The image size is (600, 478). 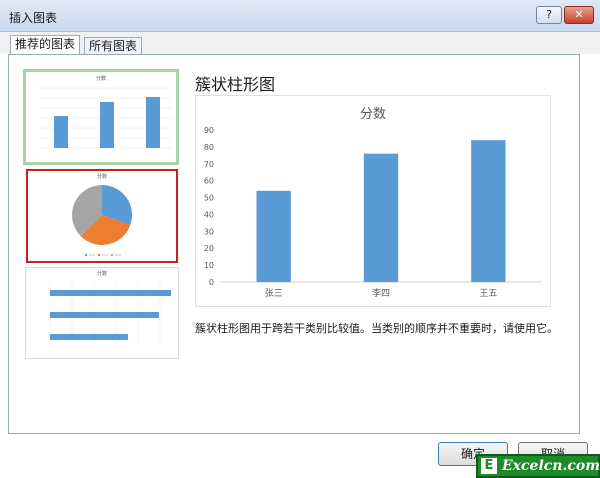 I want to click on logo-mark: E, so click(x=489, y=466).